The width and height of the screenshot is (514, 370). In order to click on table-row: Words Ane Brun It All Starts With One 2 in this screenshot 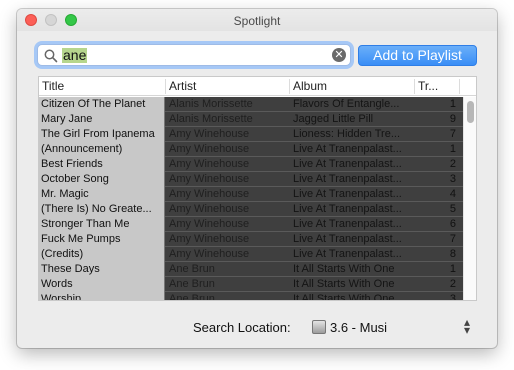, I will do `click(252, 284)`.